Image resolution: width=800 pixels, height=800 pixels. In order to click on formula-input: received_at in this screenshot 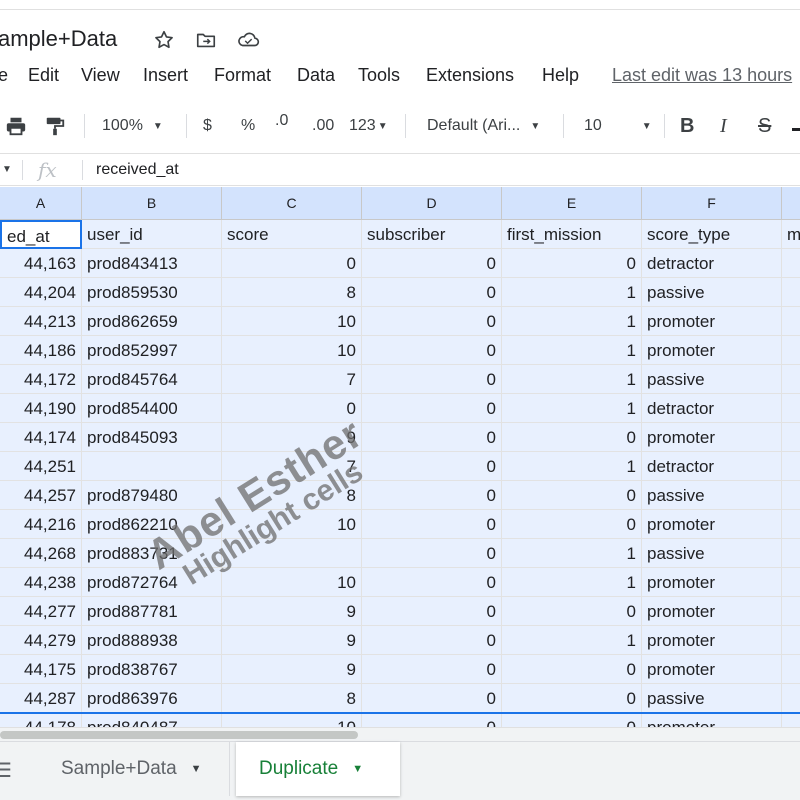, I will do `click(137, 170)`.